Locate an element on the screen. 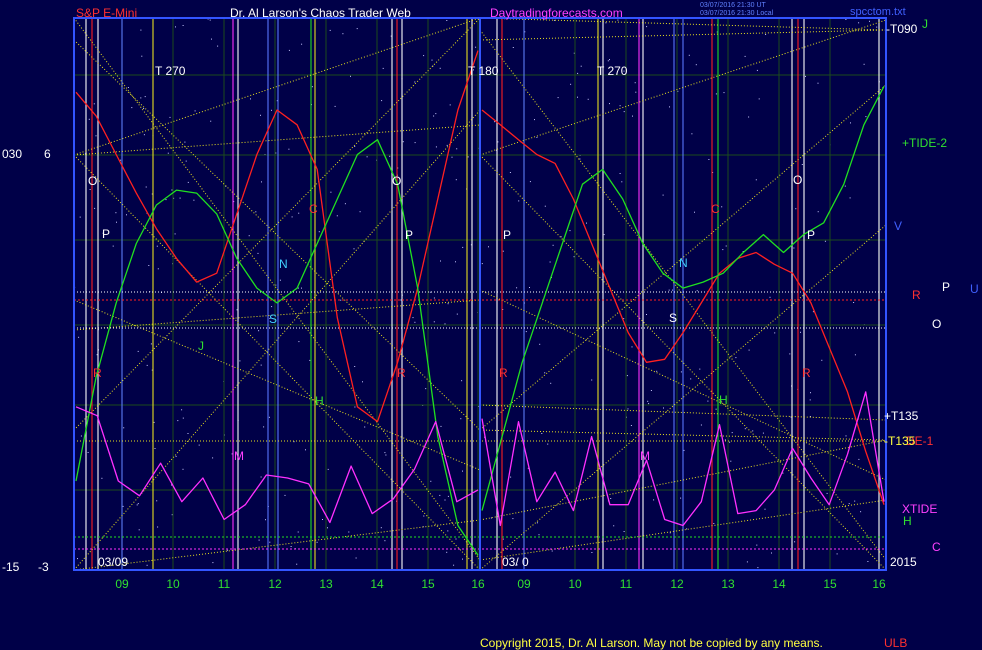 This screenshot has height=650, width=982. header-stamp-2: 03/07/2016 21:30 Local is located at coordinates (737, 13).